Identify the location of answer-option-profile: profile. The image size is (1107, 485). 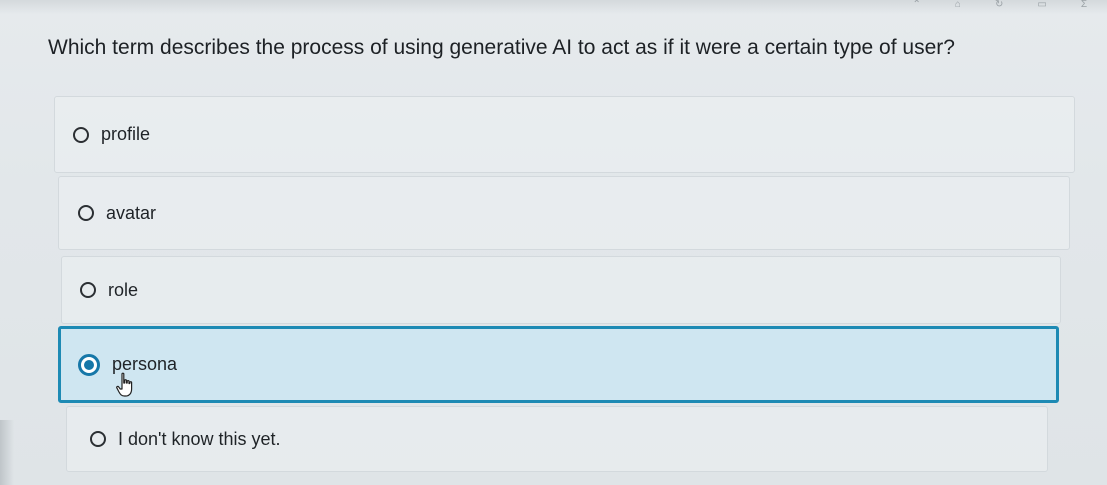
(564, 134).